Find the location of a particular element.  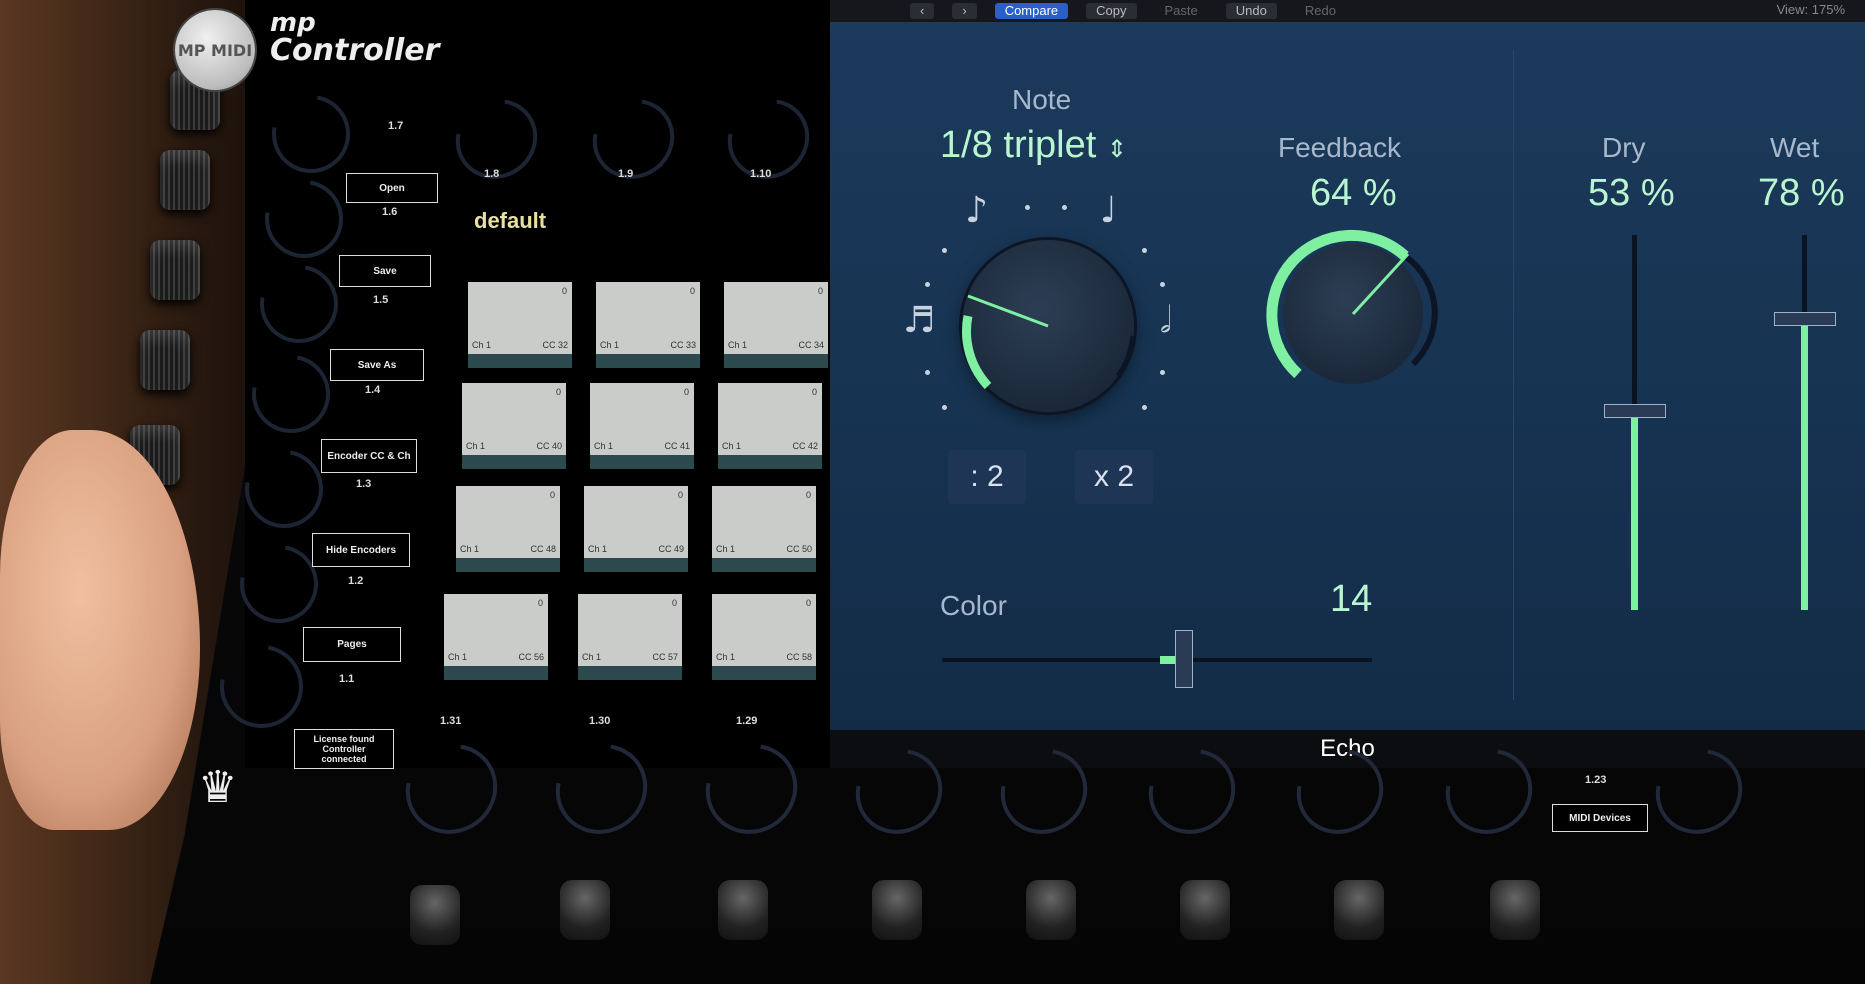

encoder-cc-ch-button: Encoder CC & Ch is located at coordinates (369, 456).